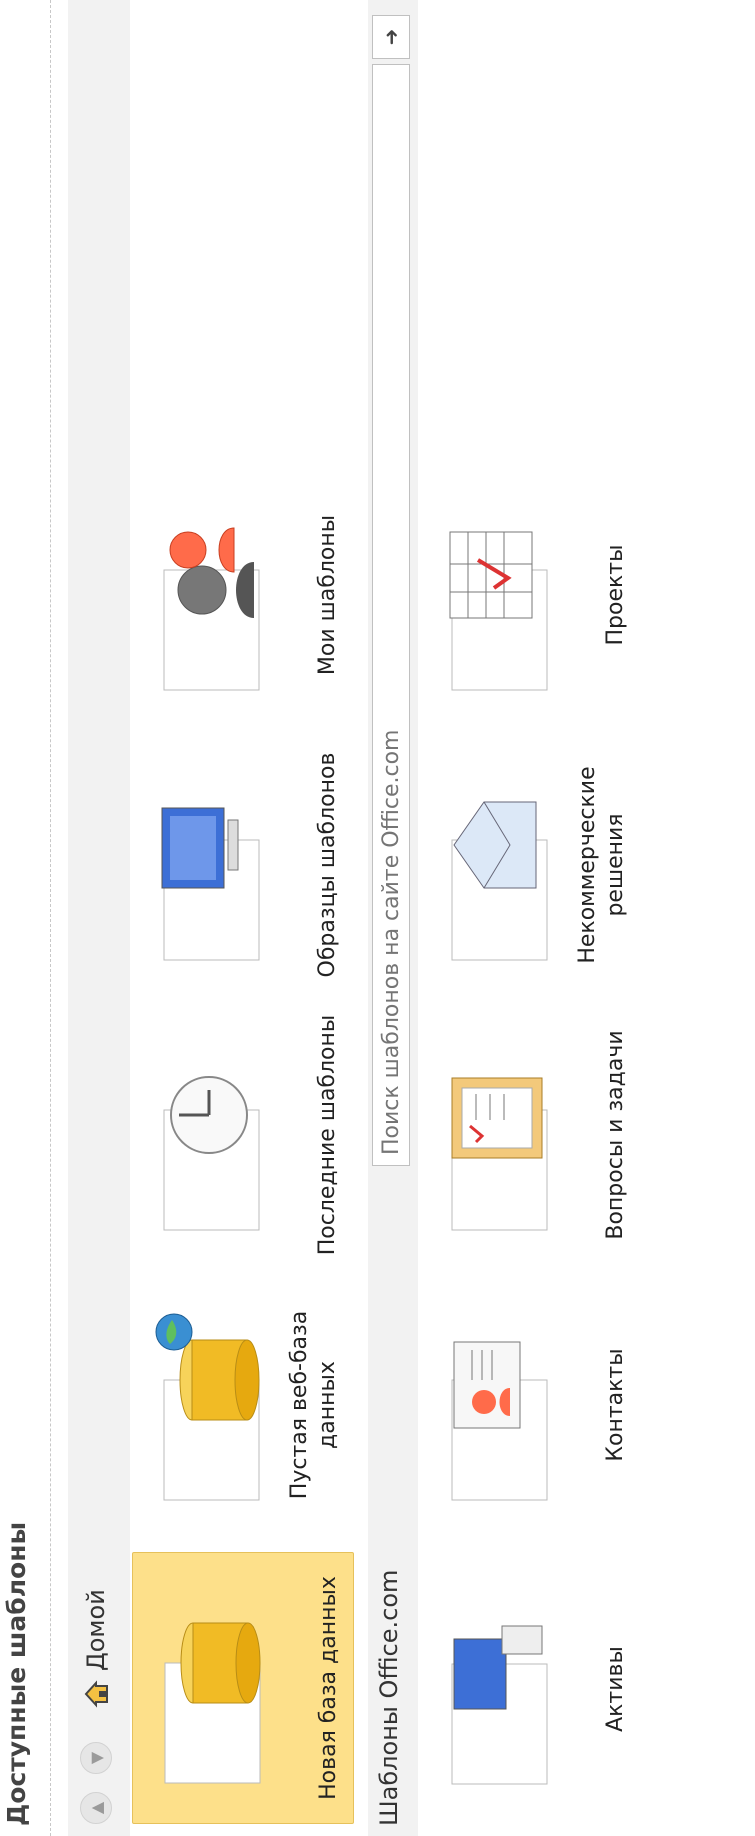 The height and width of the screenshot is (1836, 755). I want to click on tile-label: Контакты, so click(615, 1405).